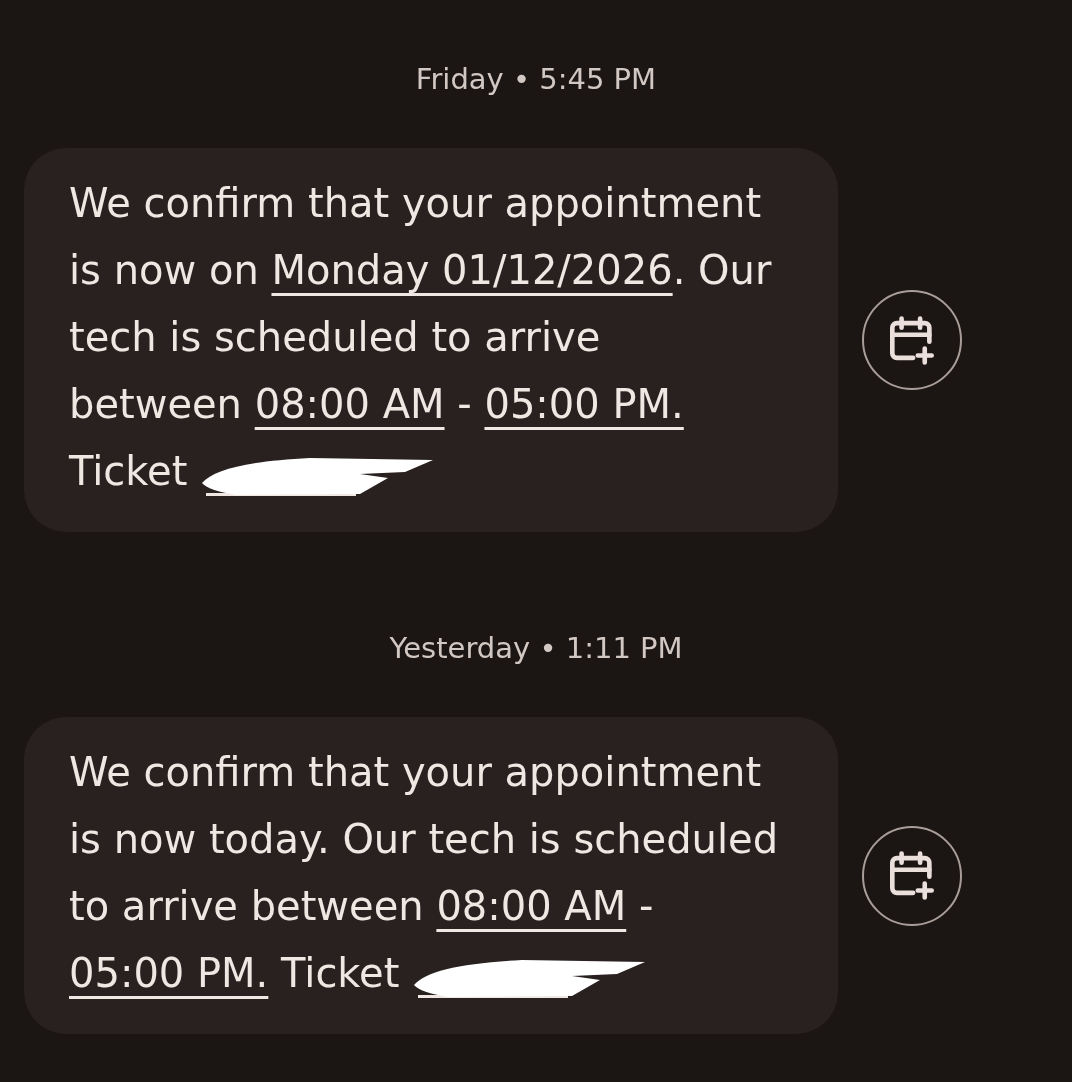 This screenshot has width=1072, height=1082. Describe the element at coordinates (536, 648) in the screenshot. I see `message-timestamp: Yesterday • 1:11 PM` at that location.